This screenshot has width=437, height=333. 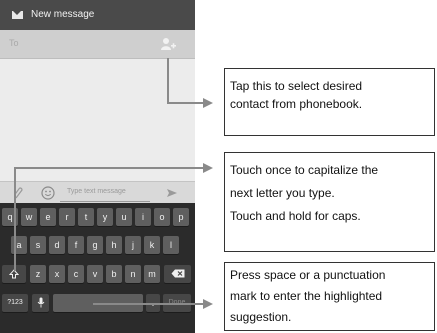 What do you see at coordinates (57, 245) in the screenshot?
I see `key-d: d` at bounding box center [57, 245].